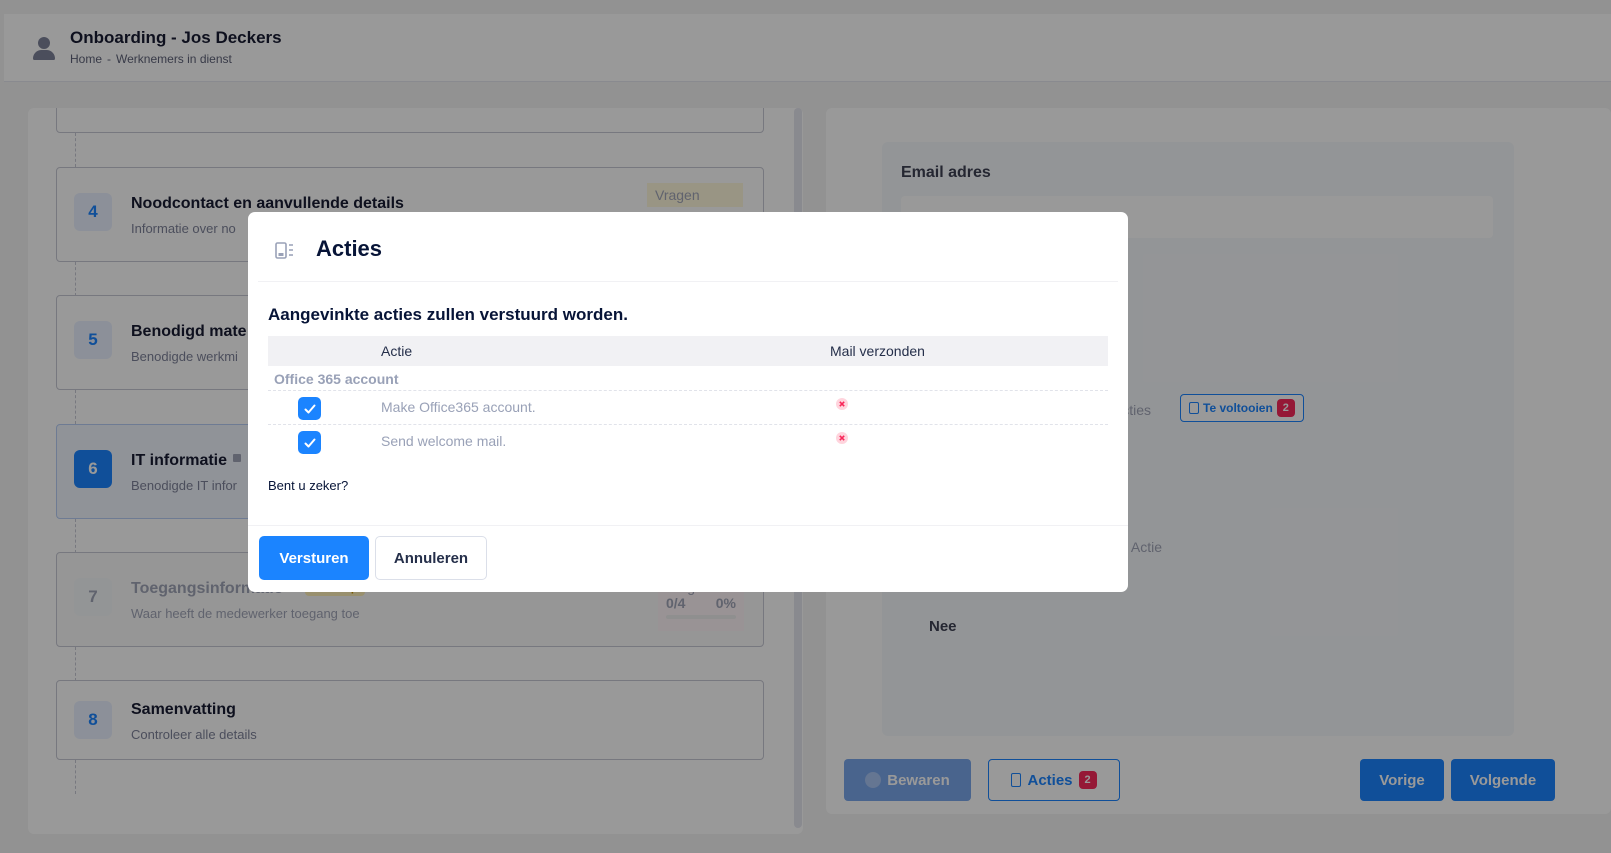 The image size is (1611, 853). What do you see at coordinates (688, 442) in the screenshot?
I see `table-row: Send welcome mail.` at bounding box center [688, 442].